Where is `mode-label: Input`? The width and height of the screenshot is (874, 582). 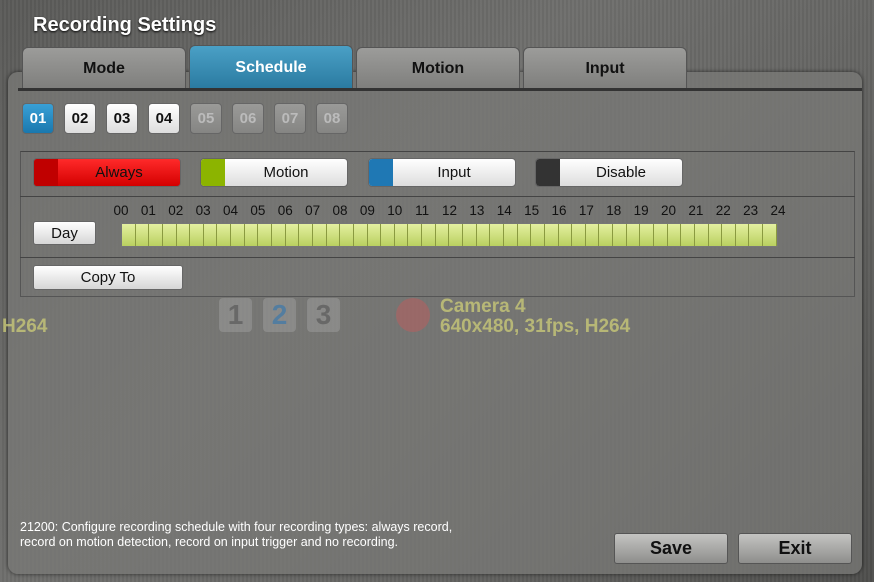 mode-label: Input is located at coordinates (454, 172).